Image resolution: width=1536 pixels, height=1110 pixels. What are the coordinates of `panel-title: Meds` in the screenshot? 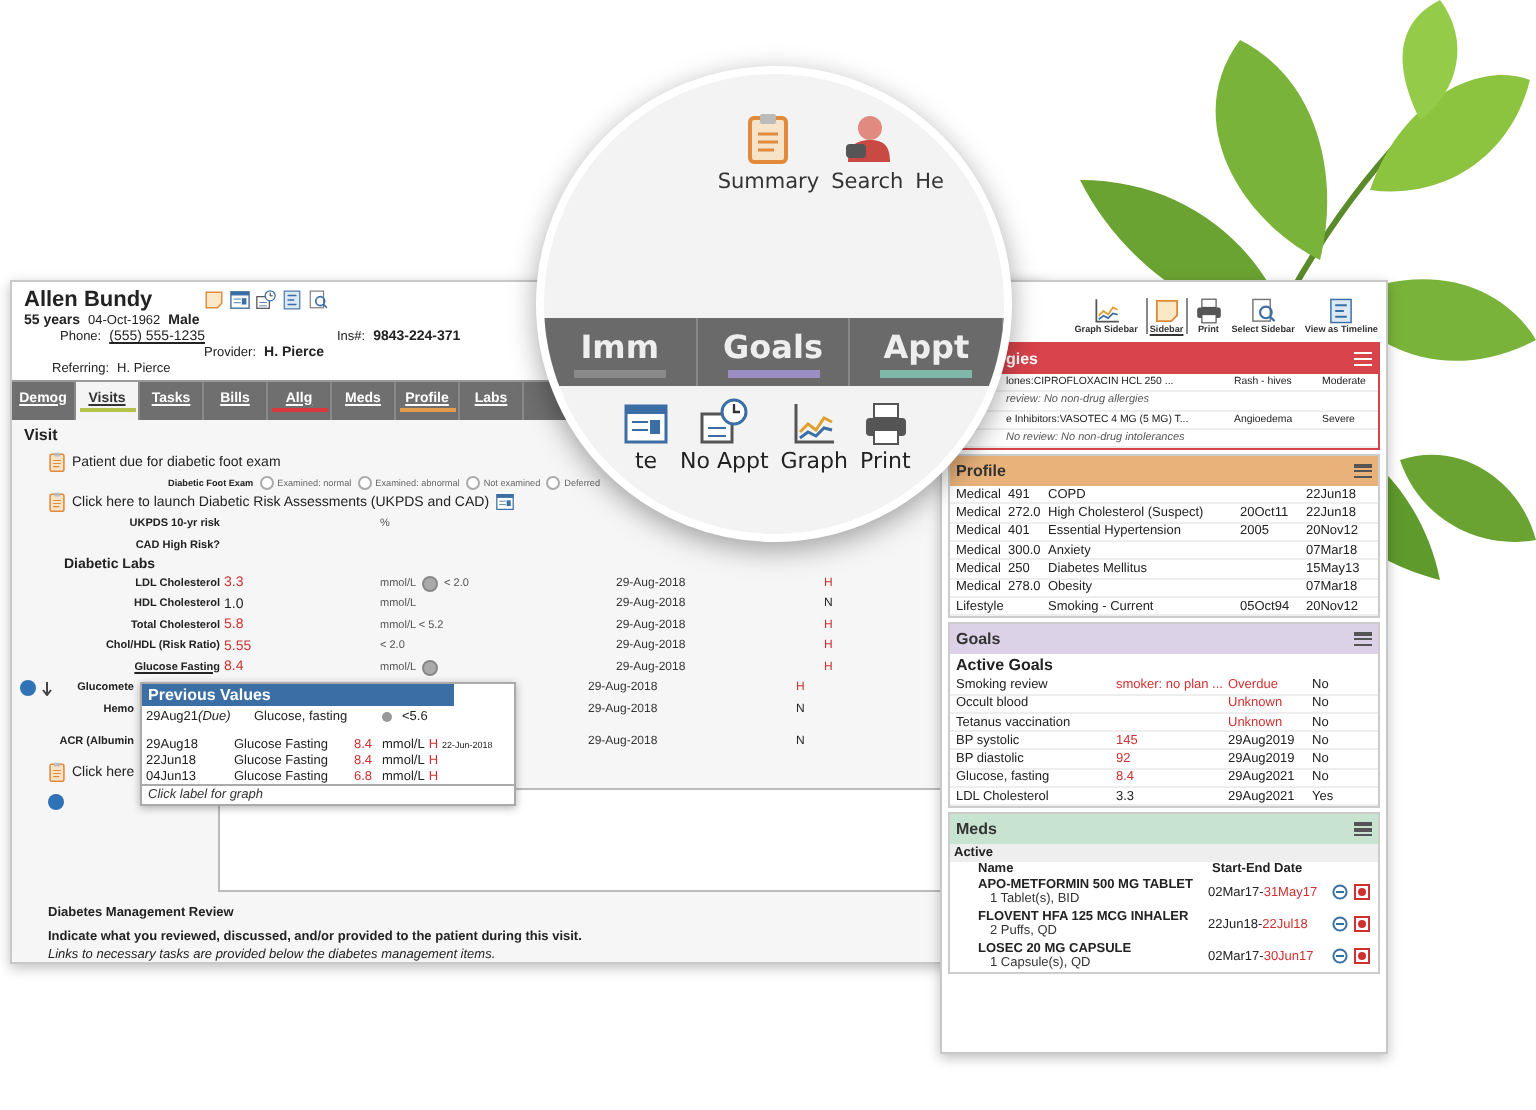 It's located at (976, 829).